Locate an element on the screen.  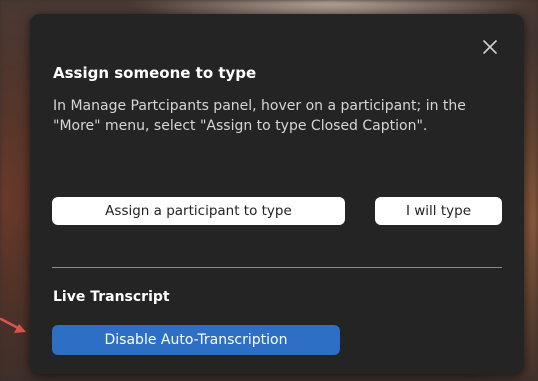
close-icon is located at coordinates (490, 47).